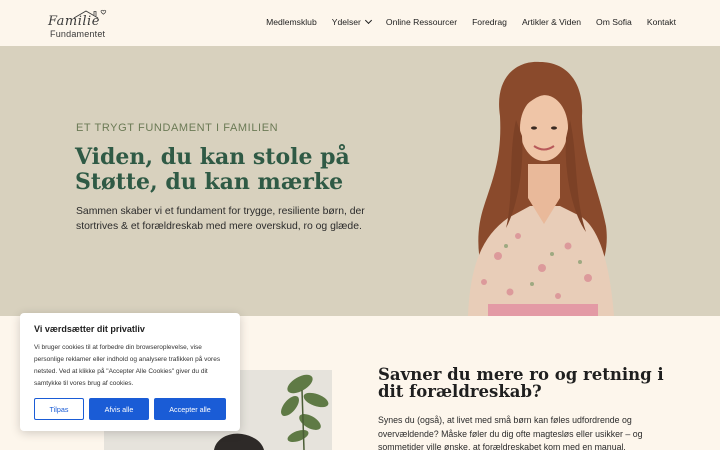 This screenshot has height=450, width=720. I want to click on nav-online-ressourcer: Online Ressourcer, so click(421, 22).